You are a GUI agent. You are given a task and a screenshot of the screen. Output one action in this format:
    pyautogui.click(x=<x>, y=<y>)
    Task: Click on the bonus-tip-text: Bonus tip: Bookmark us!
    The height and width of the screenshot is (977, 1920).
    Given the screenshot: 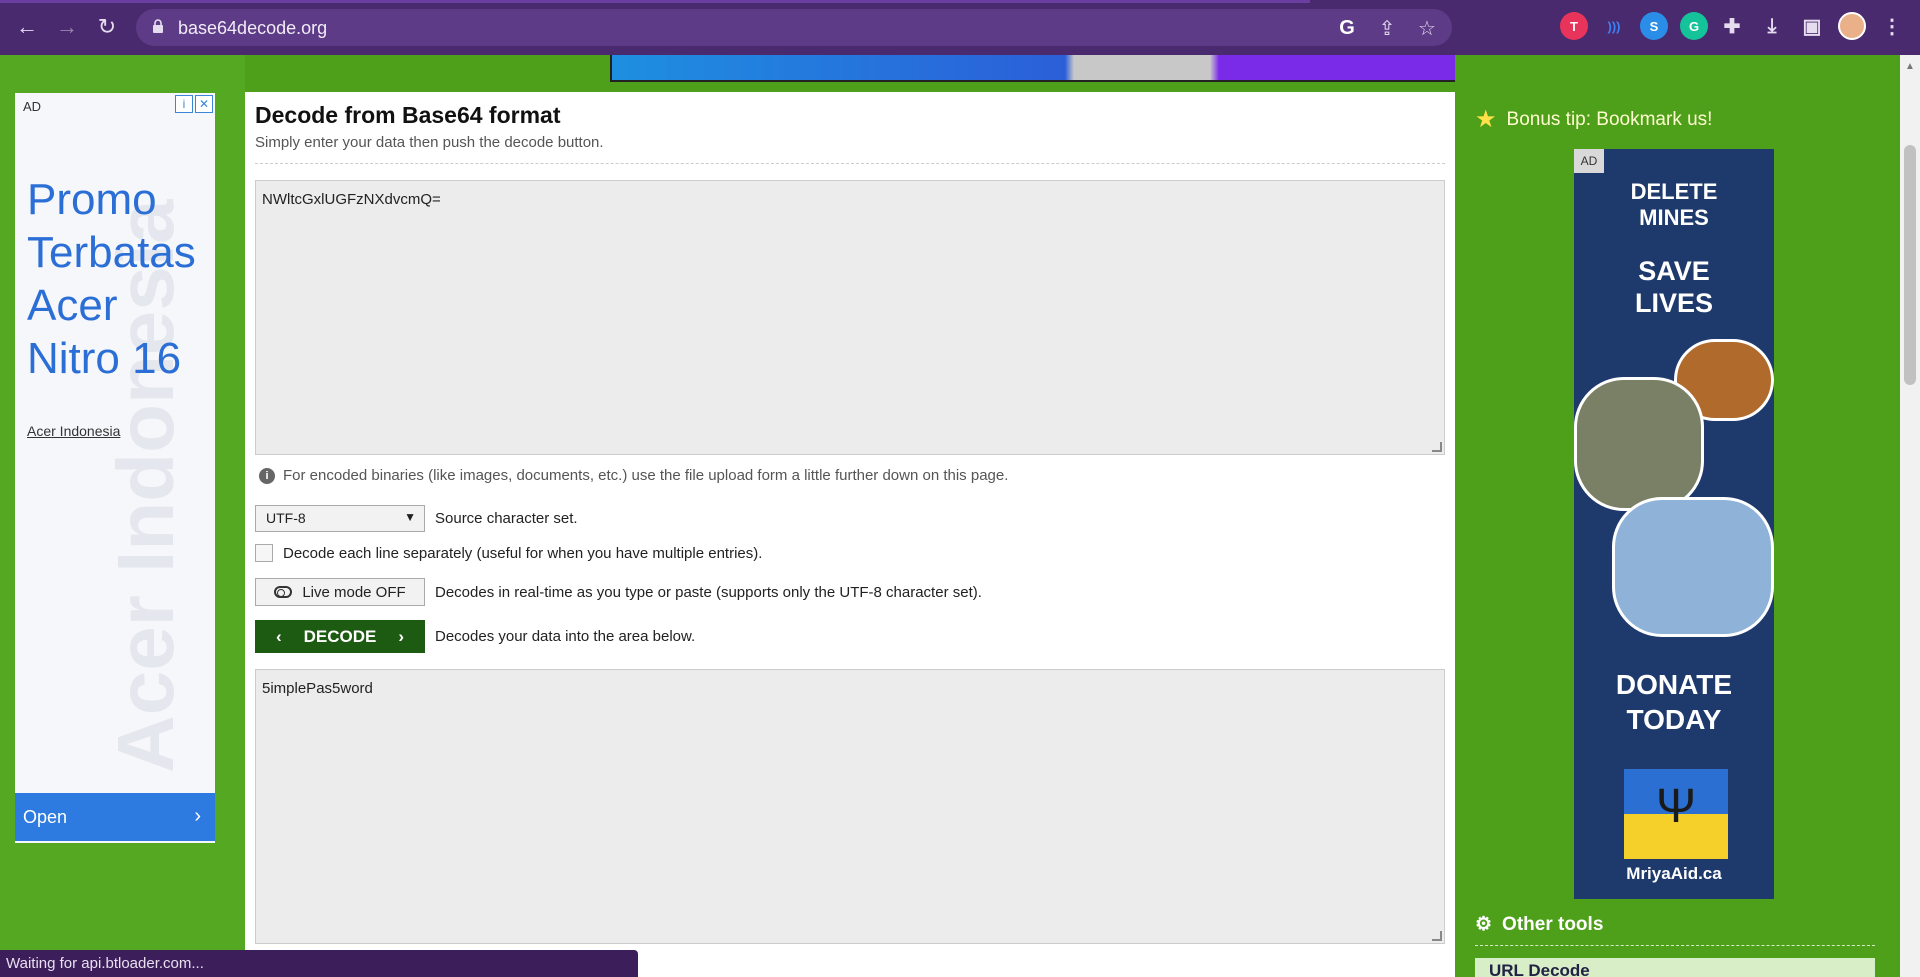 What is the action you would take?
    pyautogui.click(x=1609, y=119)
    